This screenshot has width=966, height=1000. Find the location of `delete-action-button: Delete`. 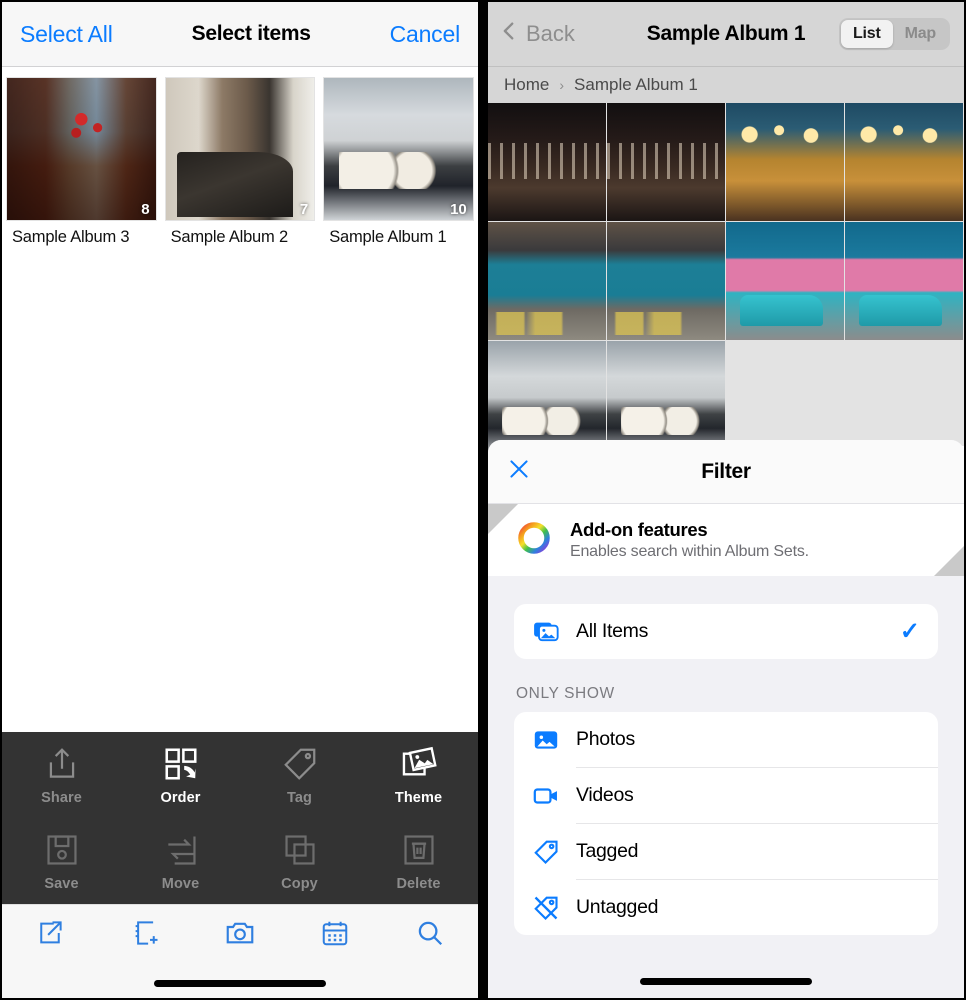

delete-action-button: Delete is located at coordinates (418, 861).